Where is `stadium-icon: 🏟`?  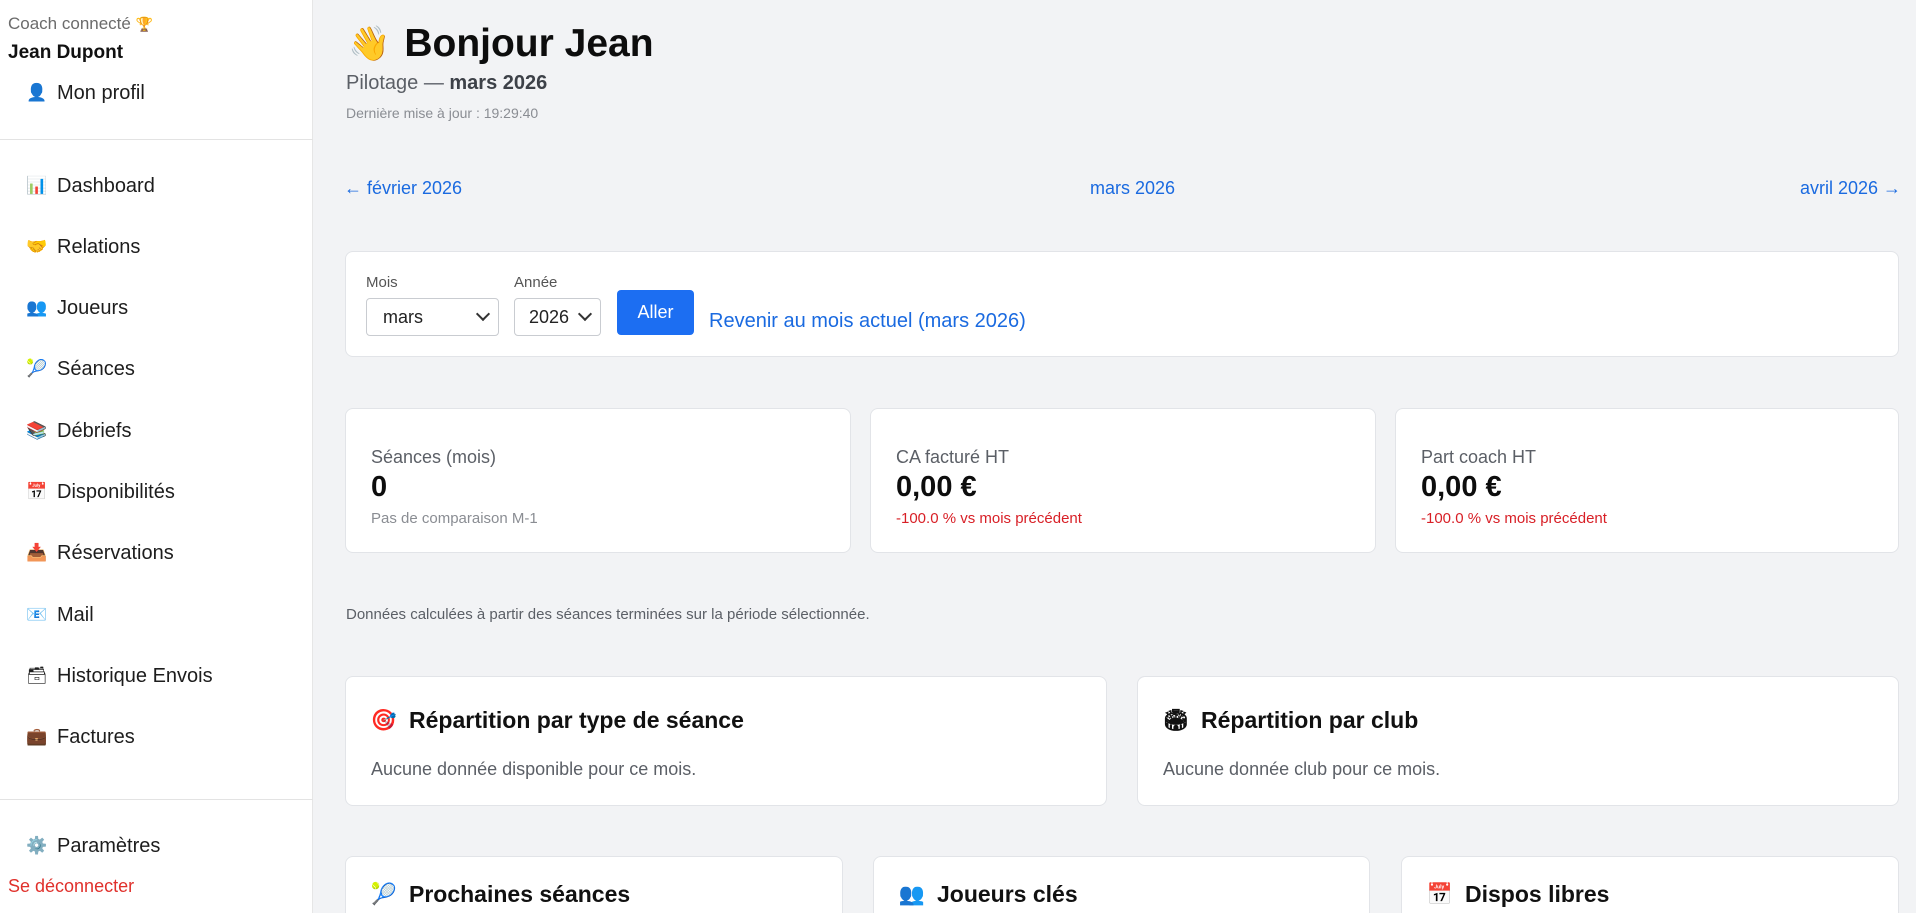
stadium-icon: 🏟 is located at coordinates (1176, 720).